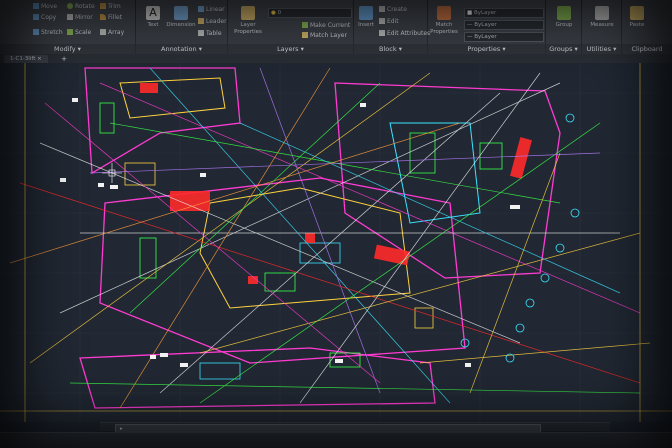 The image size is (672, 448). I want to click on array-button: Array, so click(112, 33).